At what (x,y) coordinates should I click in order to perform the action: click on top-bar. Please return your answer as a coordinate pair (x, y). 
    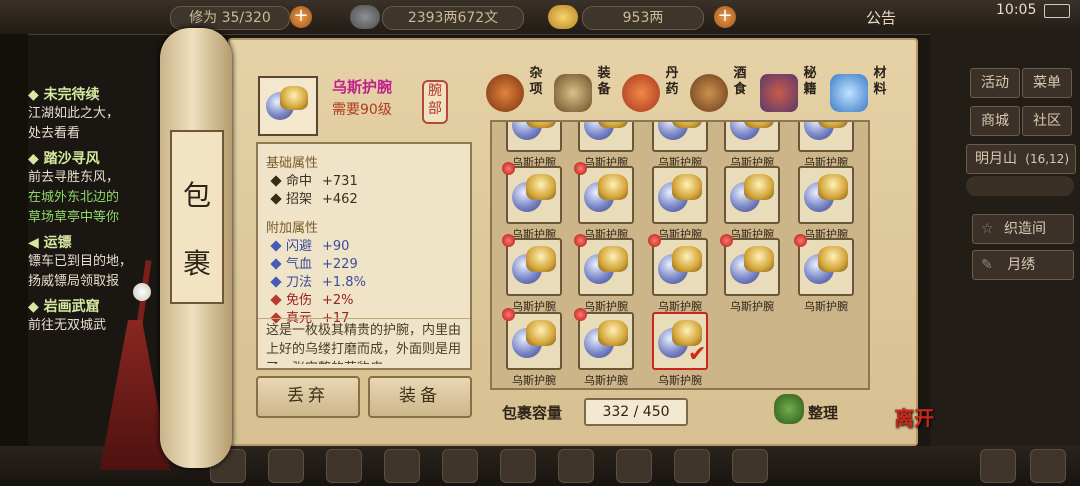
    Looking at the image, I should click on (540, 17).